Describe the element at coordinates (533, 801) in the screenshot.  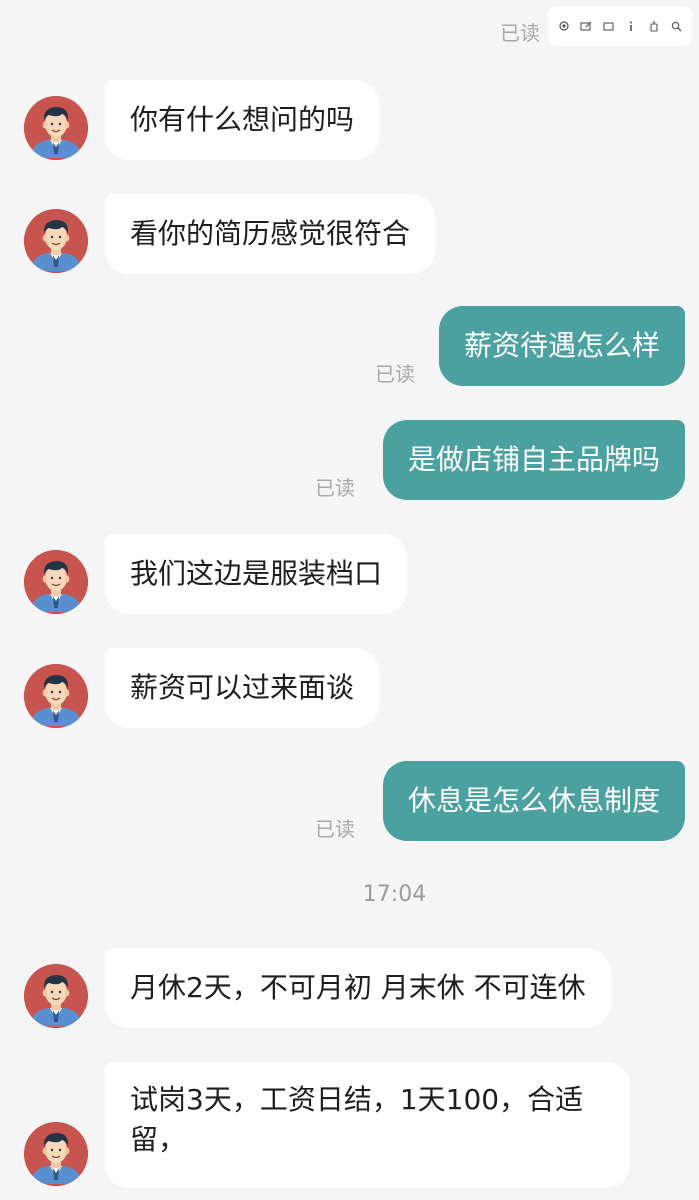
I see `outgoing-message: 休息是怎么休息制度` at that location.